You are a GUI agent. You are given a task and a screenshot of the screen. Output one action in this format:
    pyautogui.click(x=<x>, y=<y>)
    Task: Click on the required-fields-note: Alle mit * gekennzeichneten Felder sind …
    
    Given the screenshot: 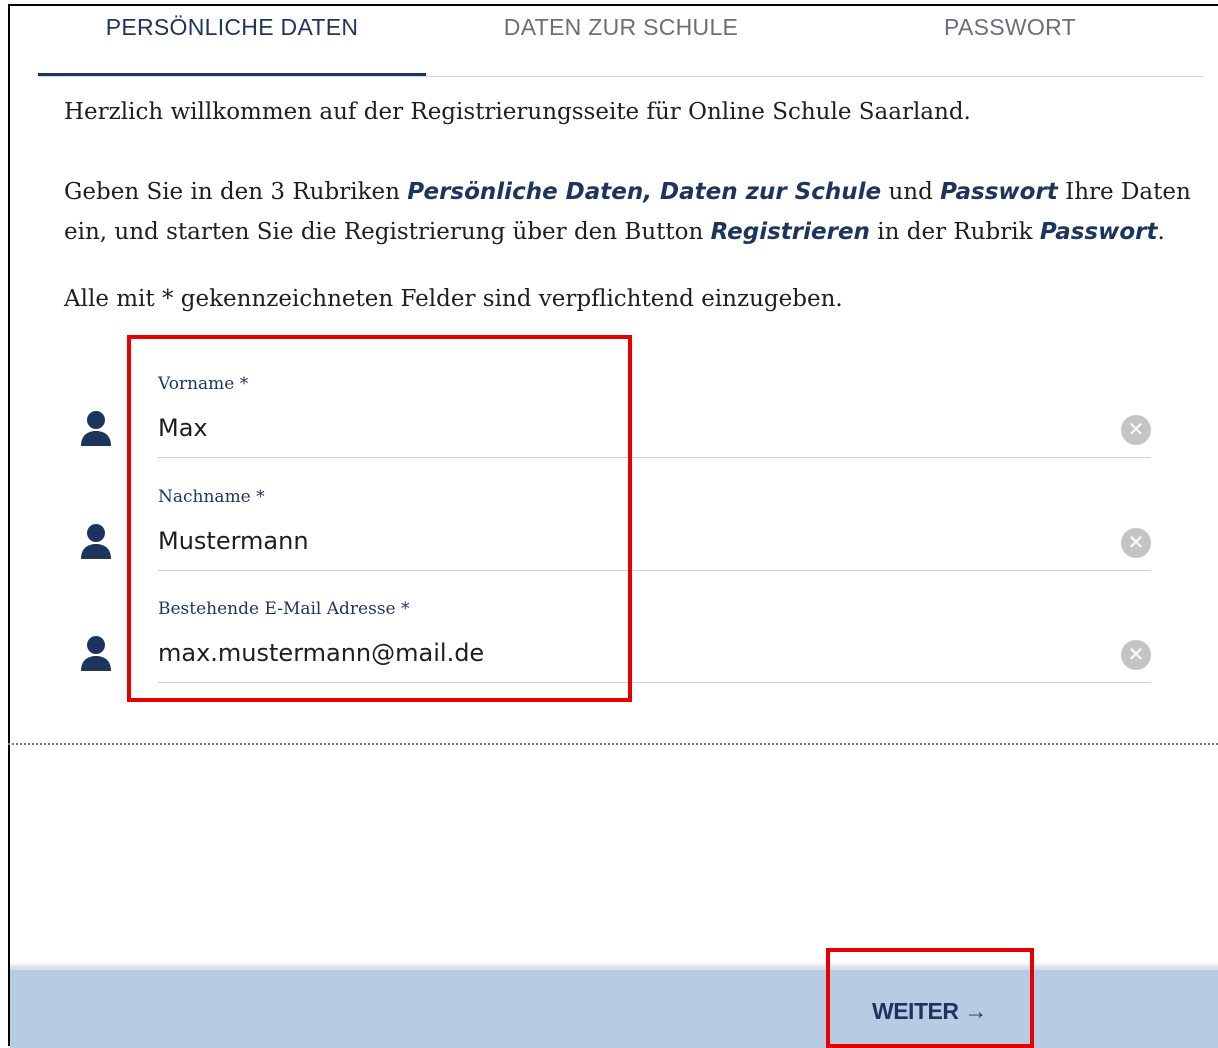 What is the action you would take?
    pyautogui.click(x=453, y=299)
    